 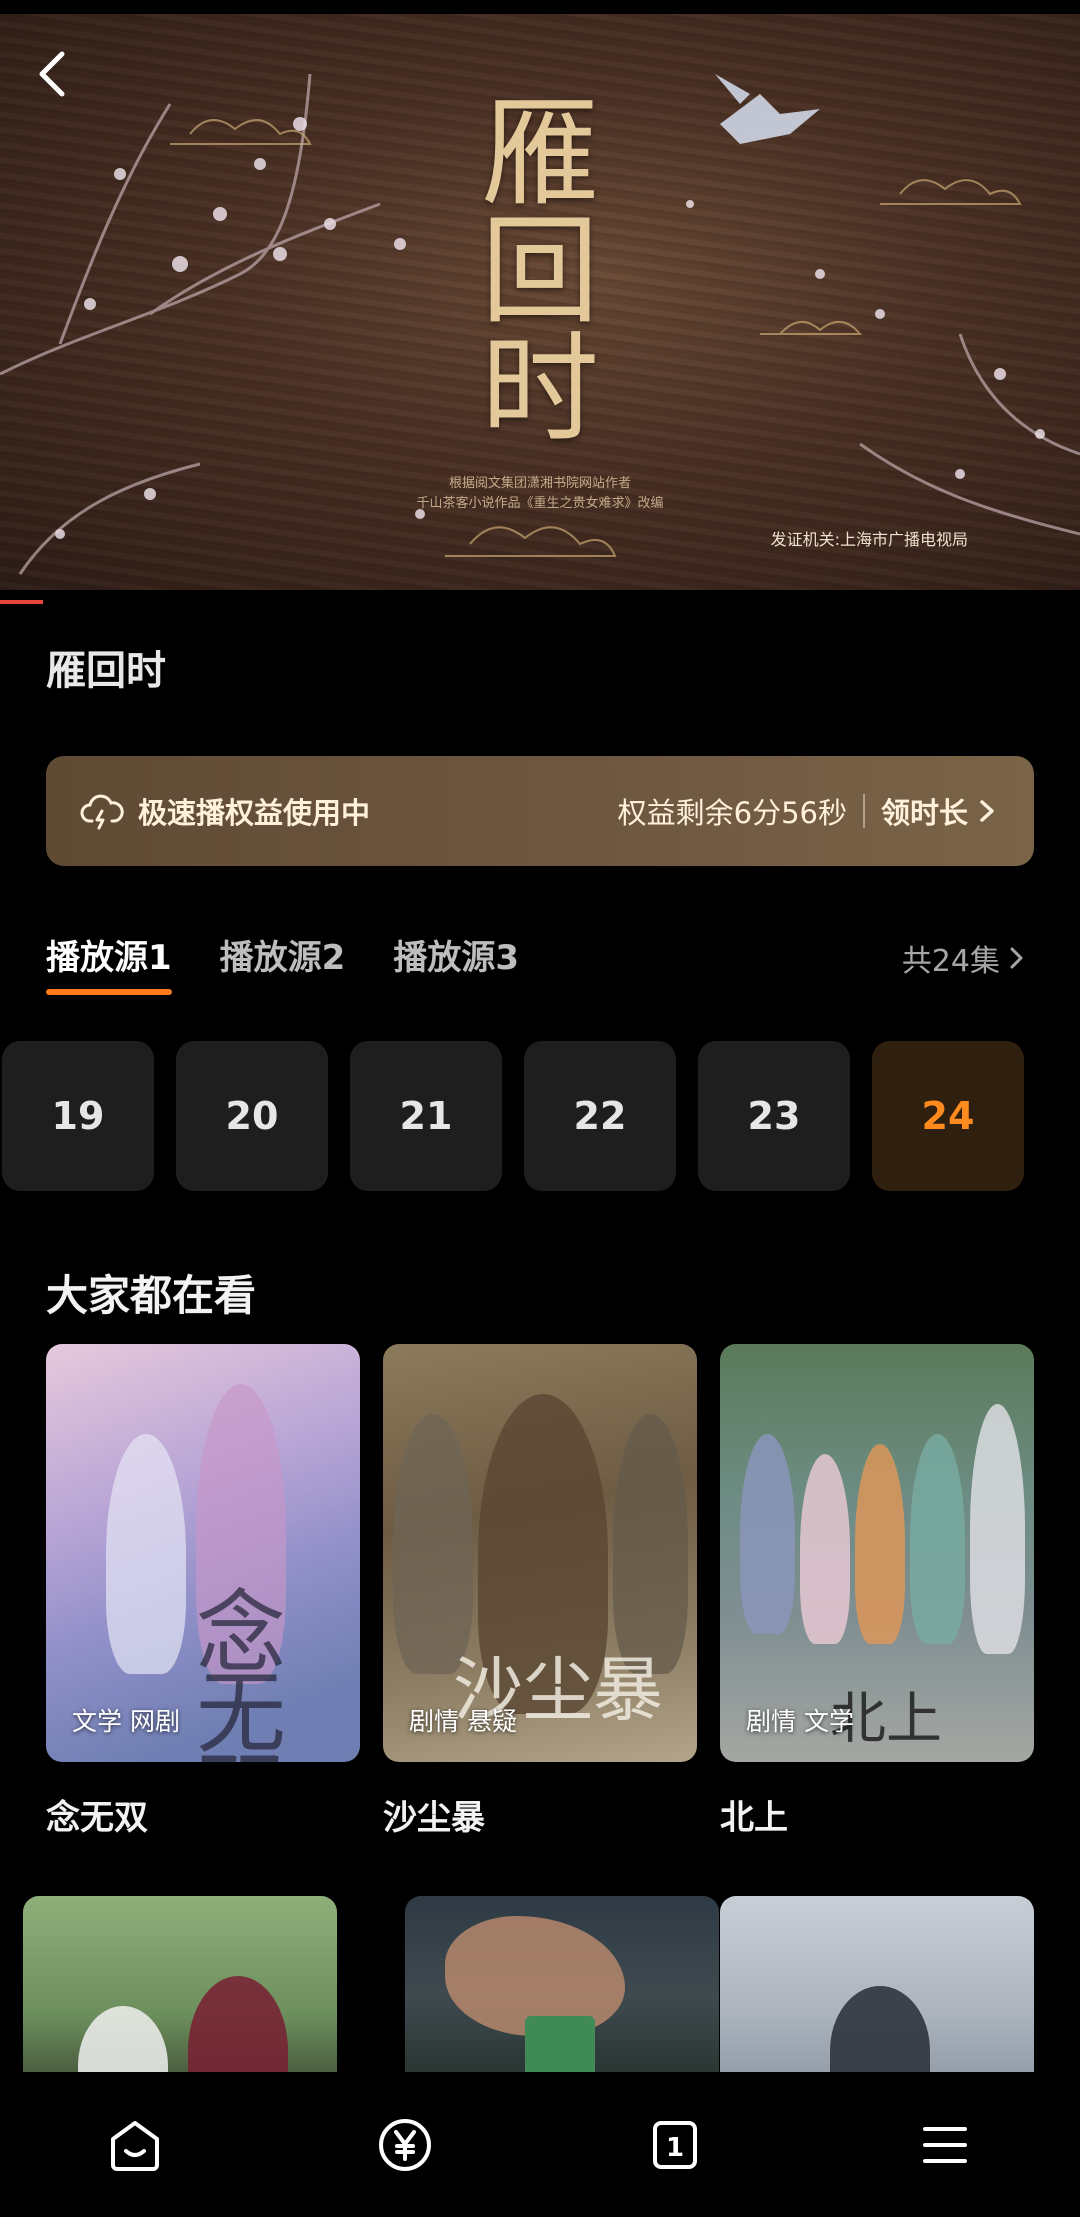 What do you see at coordinates (254, 813) in the screenshot?
I see `promo-label: 极速播权益使用中` at bounding box center [254, 813].